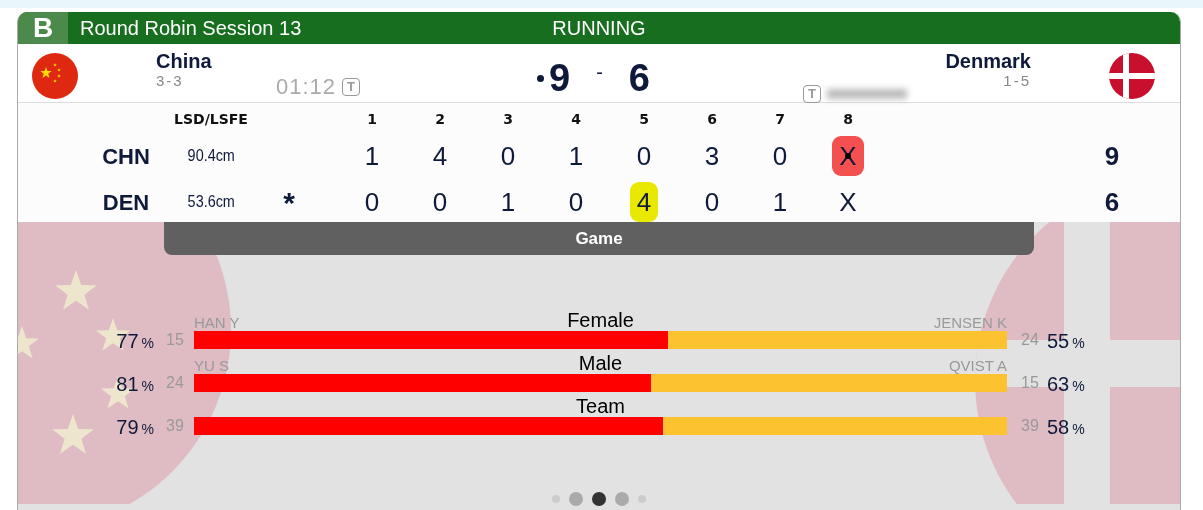 This screenshot has width=1203, height=510. What do you see at coordinates (599, 28) in the screenshot?
I see `match-status: RUNNING` at bounding box center [599, 28].